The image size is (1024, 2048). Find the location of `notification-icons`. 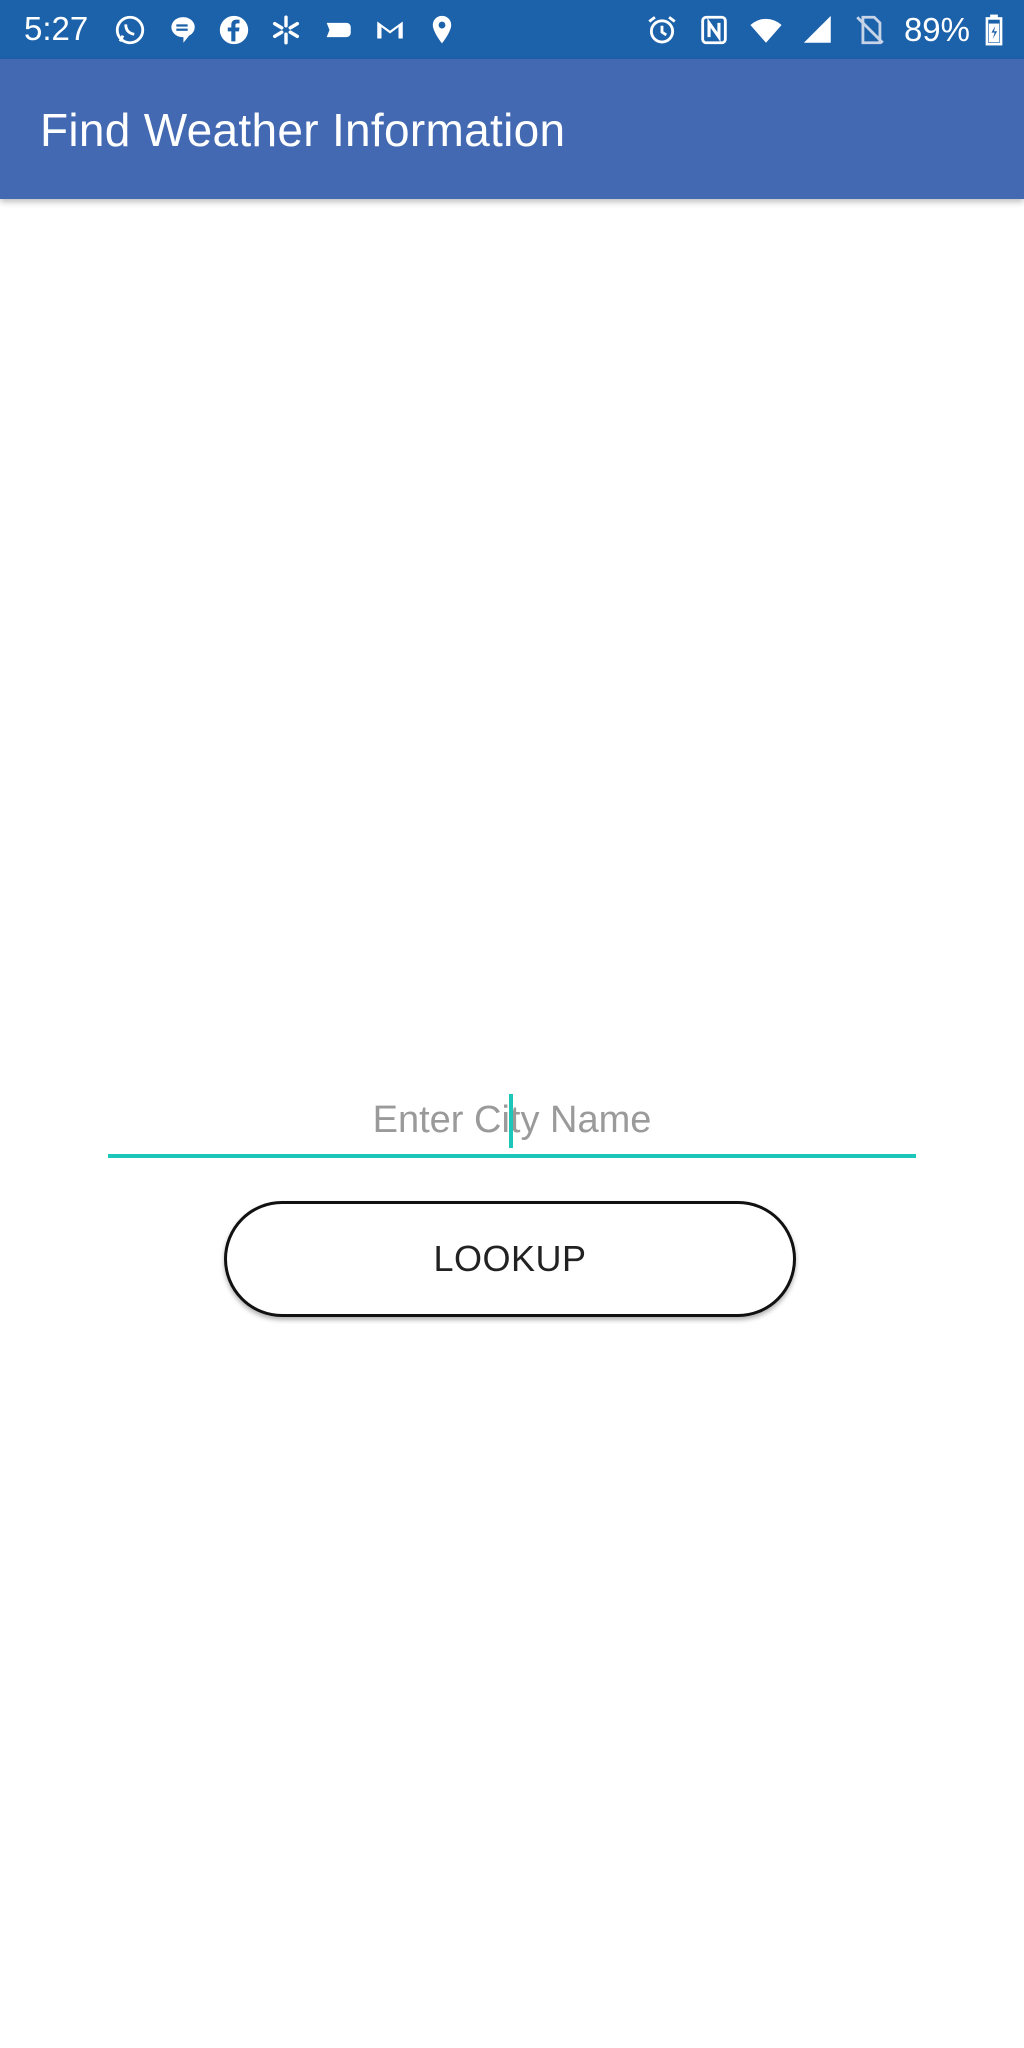

notification-icons is located at coordinates (286, 30).